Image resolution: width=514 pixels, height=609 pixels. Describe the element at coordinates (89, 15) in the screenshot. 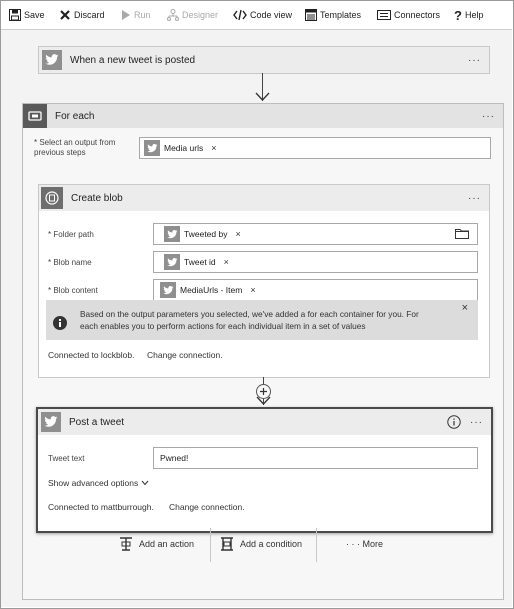

I see `discard-label: Discard` at that location.